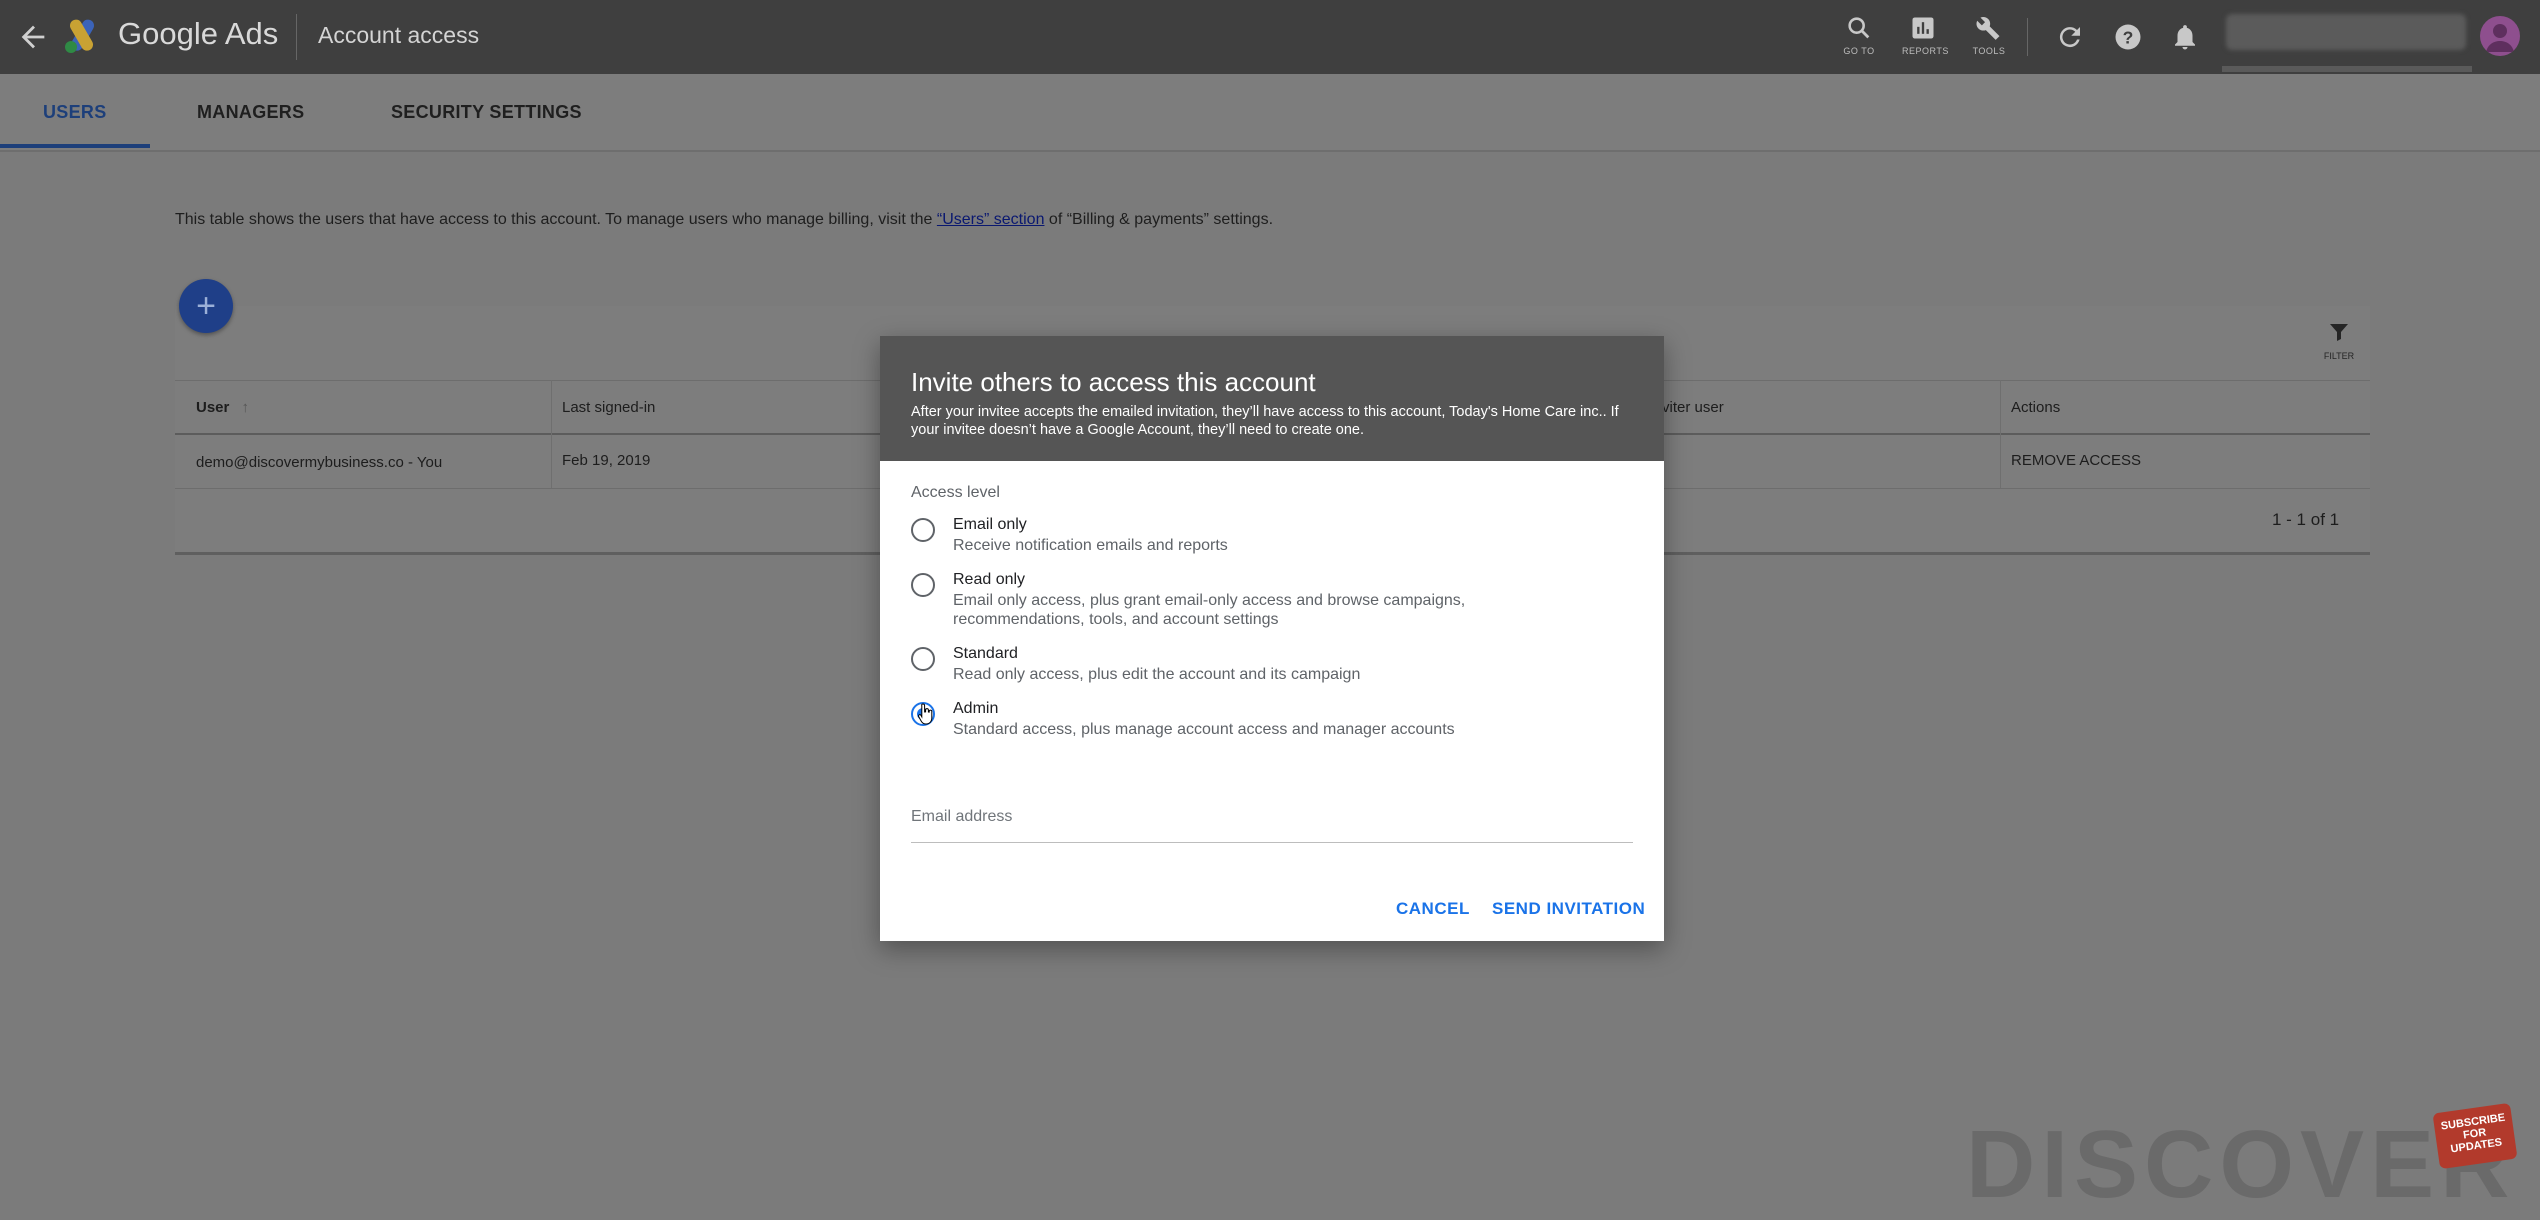  What do you see at coordinates (2185, 37) in the screenshot?
I see `notifications-bell-icon` at bounding box center [2185, 37].